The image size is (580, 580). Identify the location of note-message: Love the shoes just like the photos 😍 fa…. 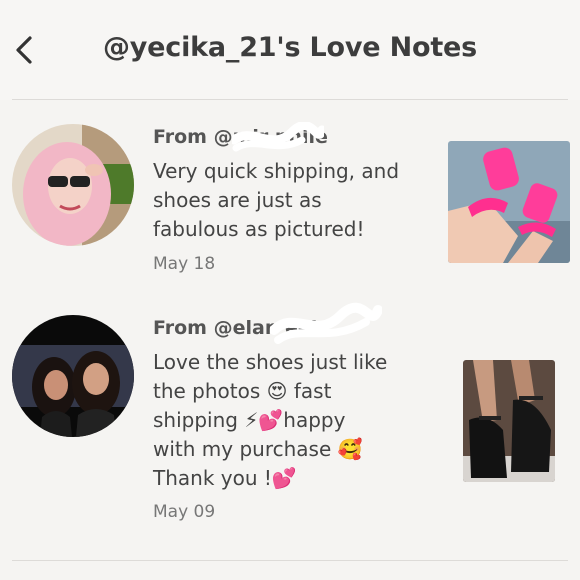
(270, 420).